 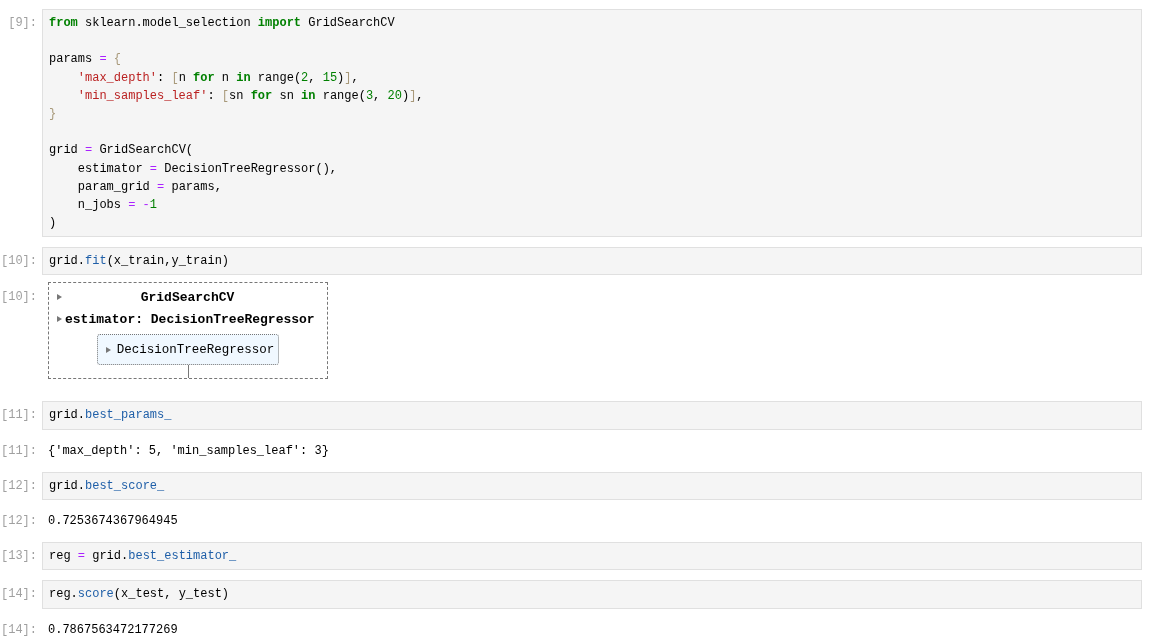 I want to click on code-cell: grid.fit(x_train,y_train), so click(x=592, y=261).